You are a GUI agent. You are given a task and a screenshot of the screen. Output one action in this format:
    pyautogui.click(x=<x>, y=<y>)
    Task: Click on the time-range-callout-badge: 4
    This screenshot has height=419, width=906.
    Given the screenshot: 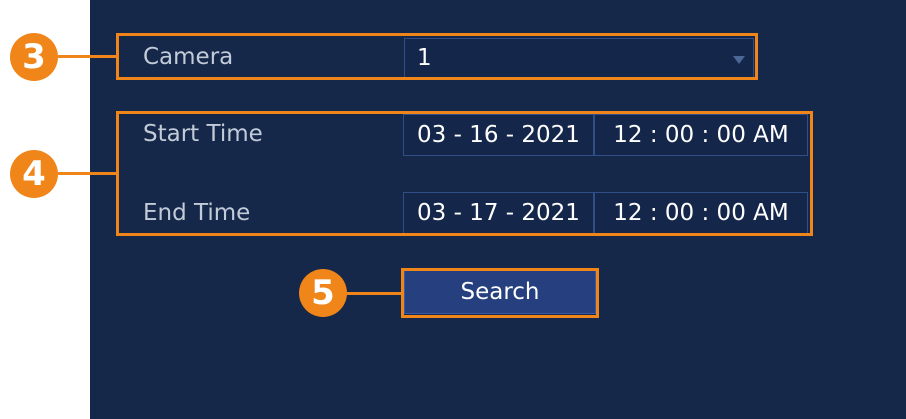 What is the action you would take?
    pyautogui.click(x=34, y=174)
    